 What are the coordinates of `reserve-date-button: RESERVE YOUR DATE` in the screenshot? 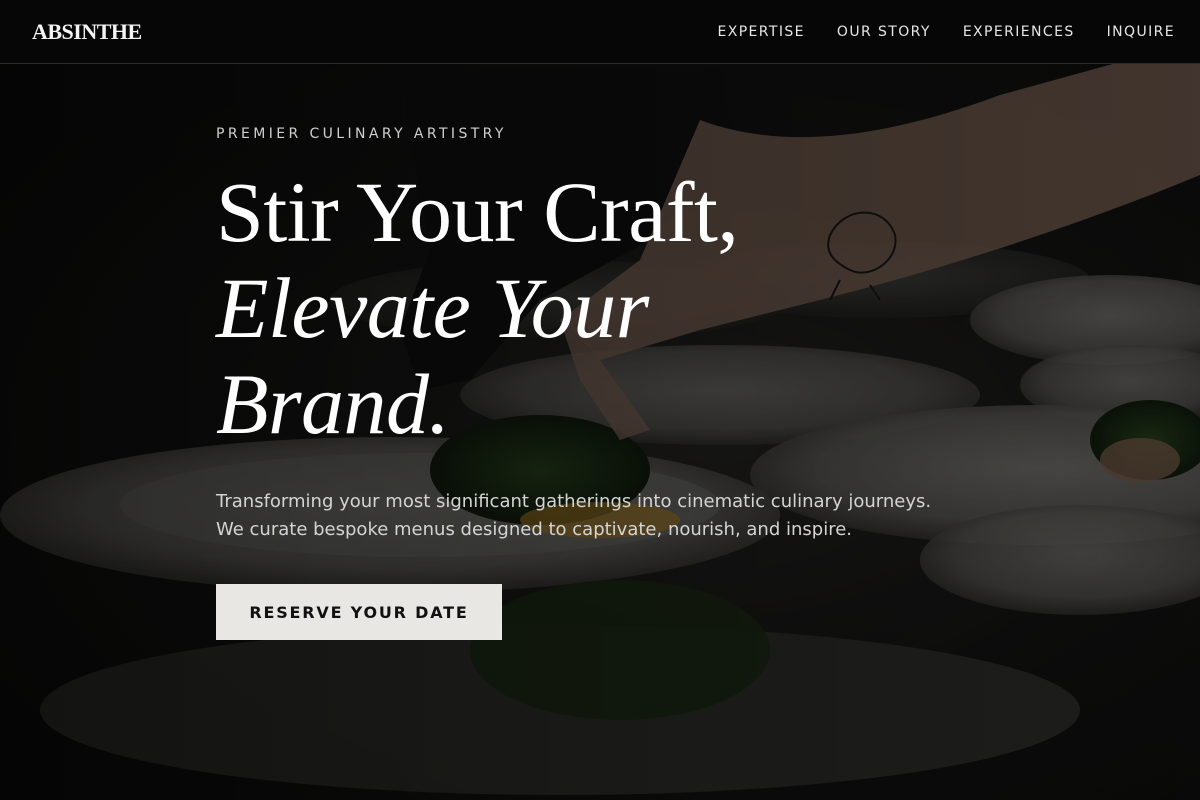 It's located at (359, 612).